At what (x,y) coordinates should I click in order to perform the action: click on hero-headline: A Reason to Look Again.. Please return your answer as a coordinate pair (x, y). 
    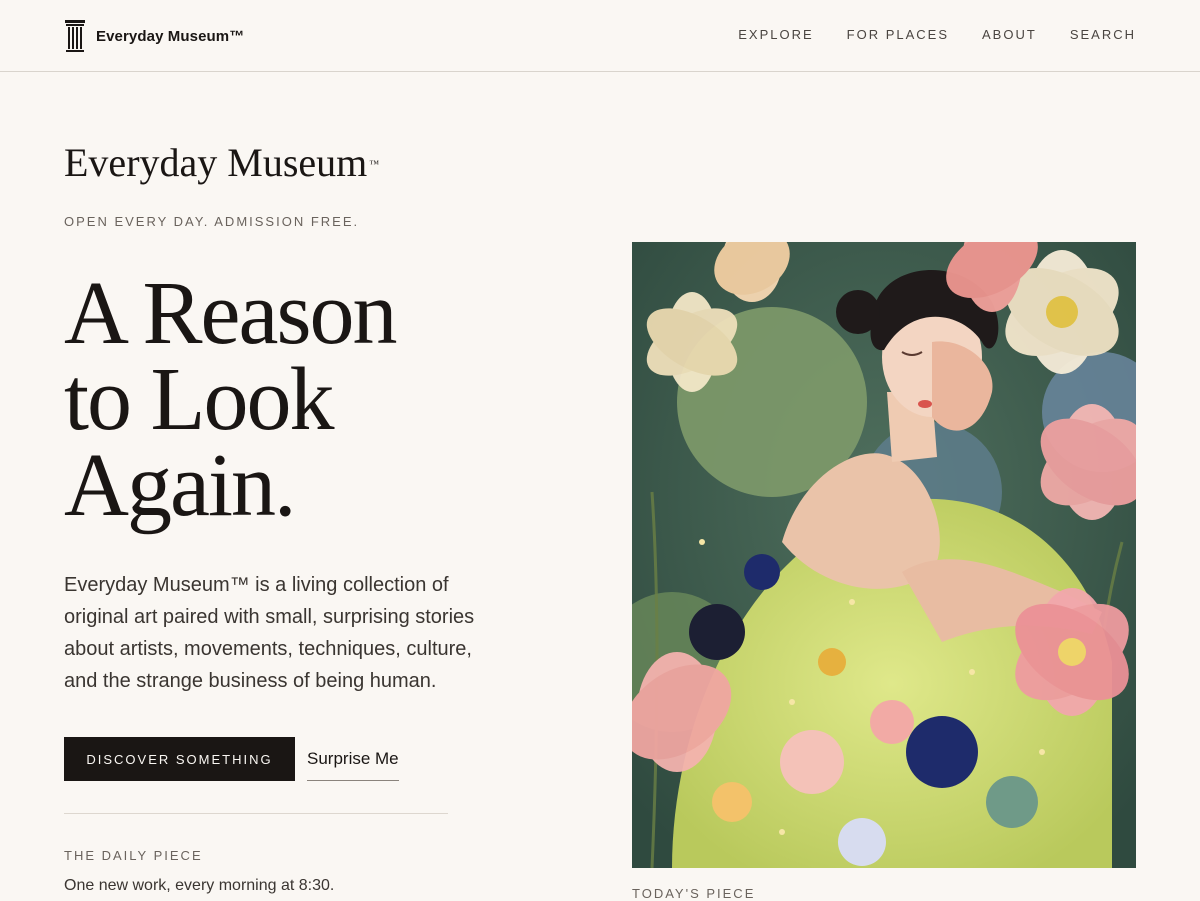
    Looking at the image, I should click on (294, 399).